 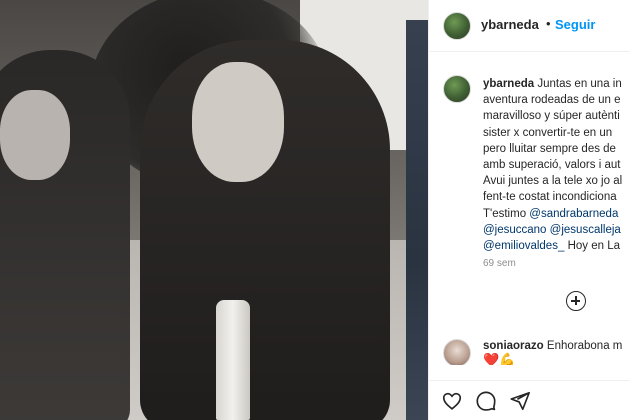 I want to click on mention-link: @jesuccano, so click(x=514, y=230).